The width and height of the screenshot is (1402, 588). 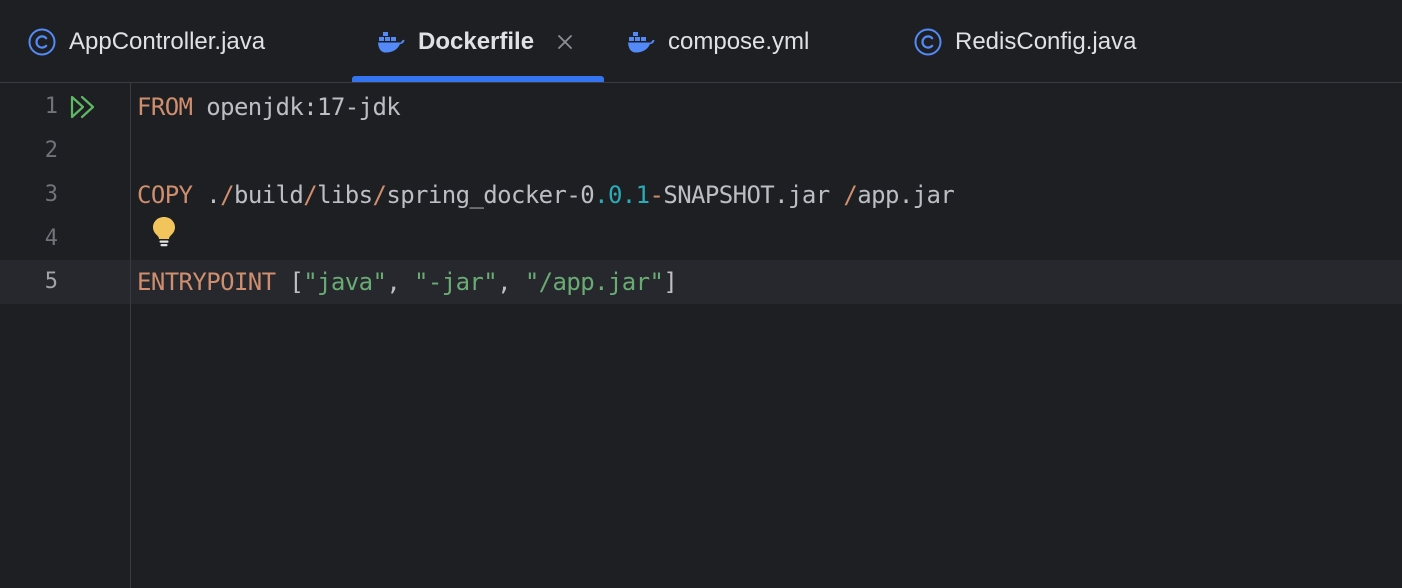 I want to click on tab-label: RedisConfig.java, so click(x=1046, y=41).